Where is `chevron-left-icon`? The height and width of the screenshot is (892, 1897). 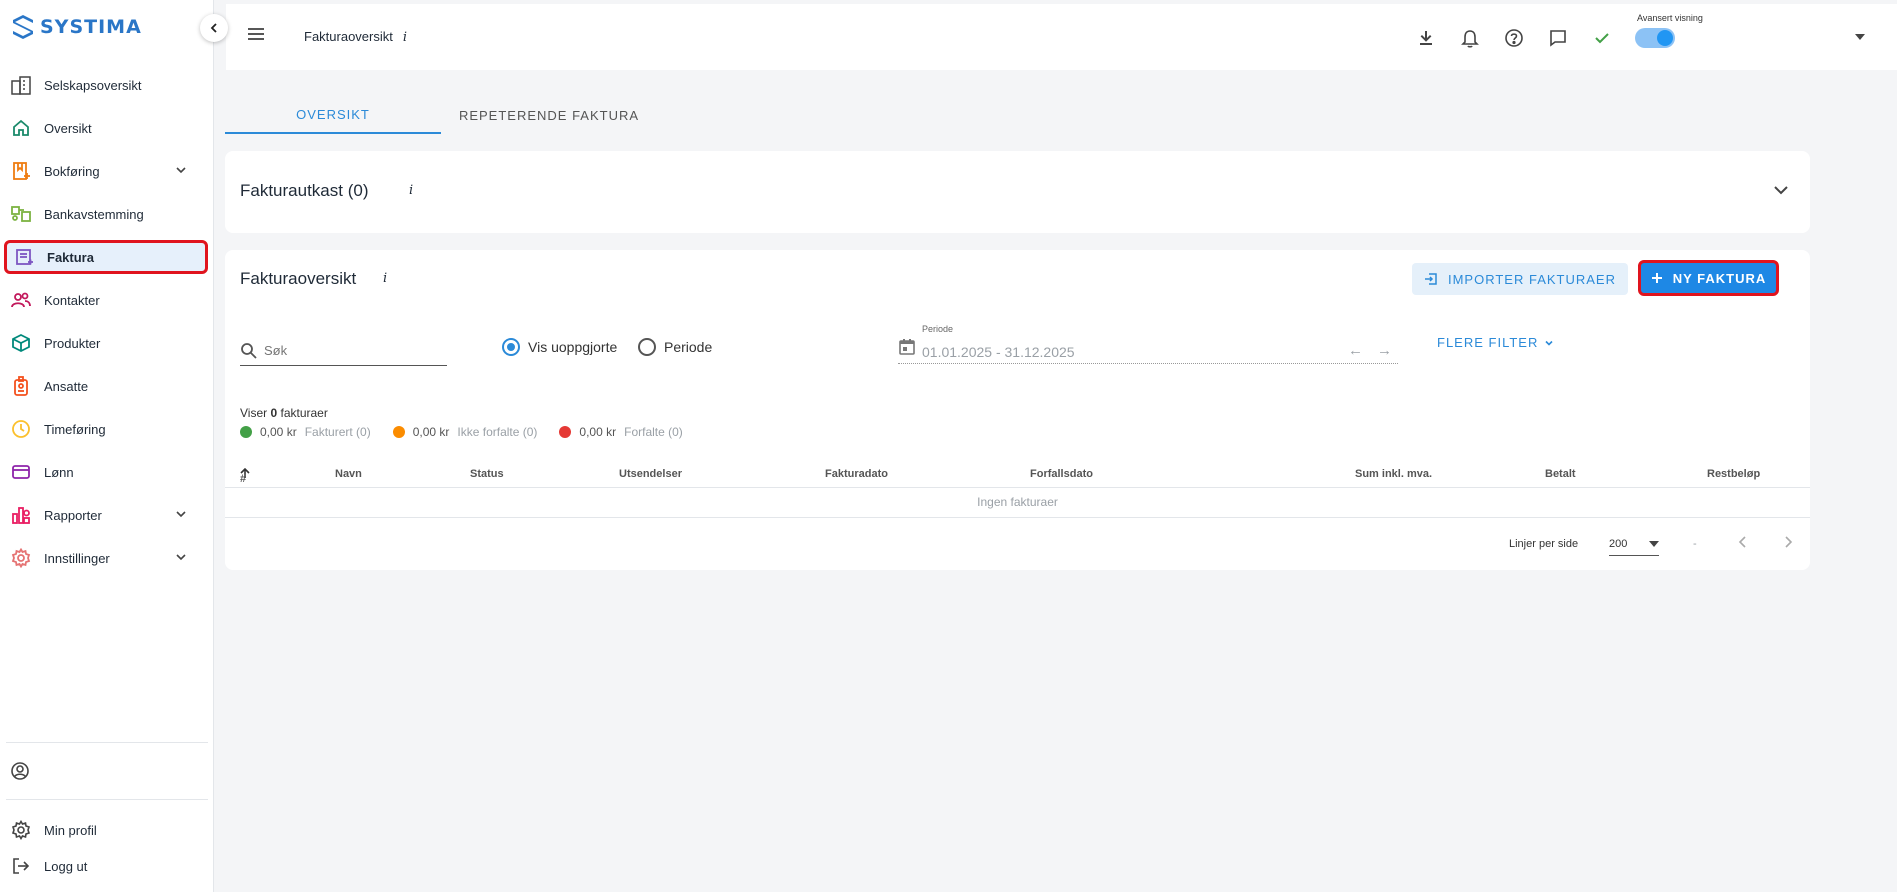 chevron-left-icon is located at coordinates (1743, 542).